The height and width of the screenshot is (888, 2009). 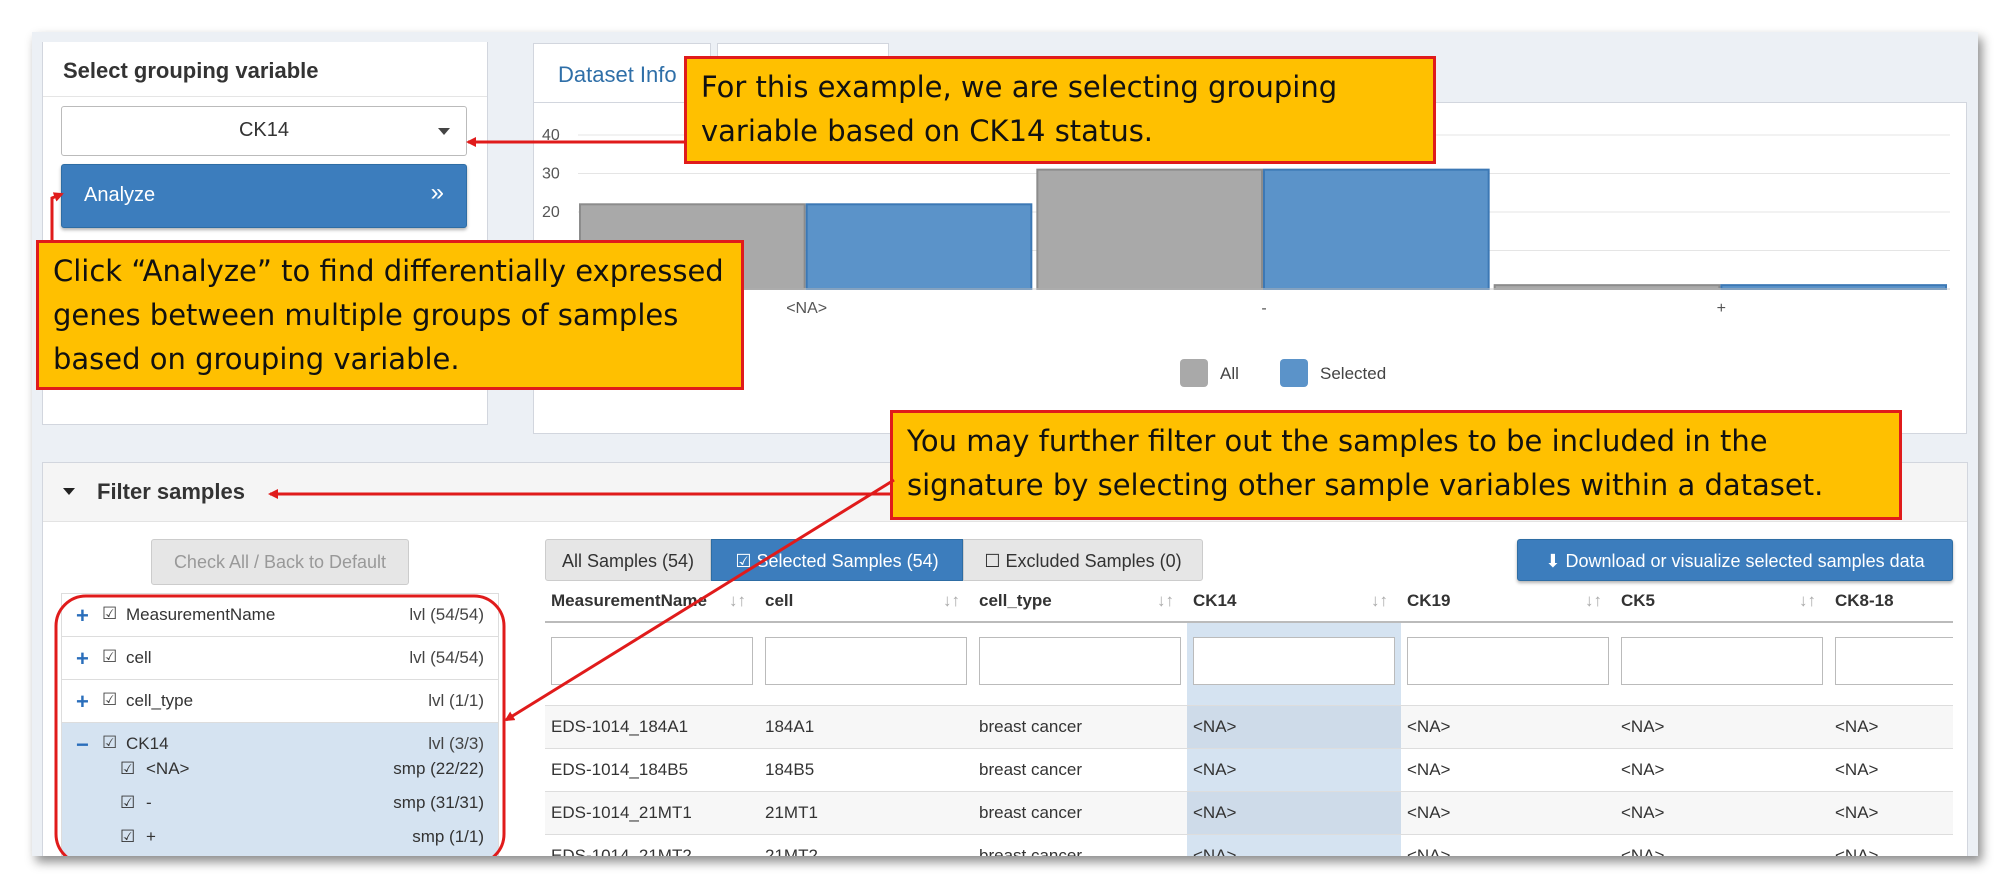 What do you see at coordinates (1353, 373) in the screenshot?
I see `legend-label-selected: Selected` at bounding box center [1353, 373].